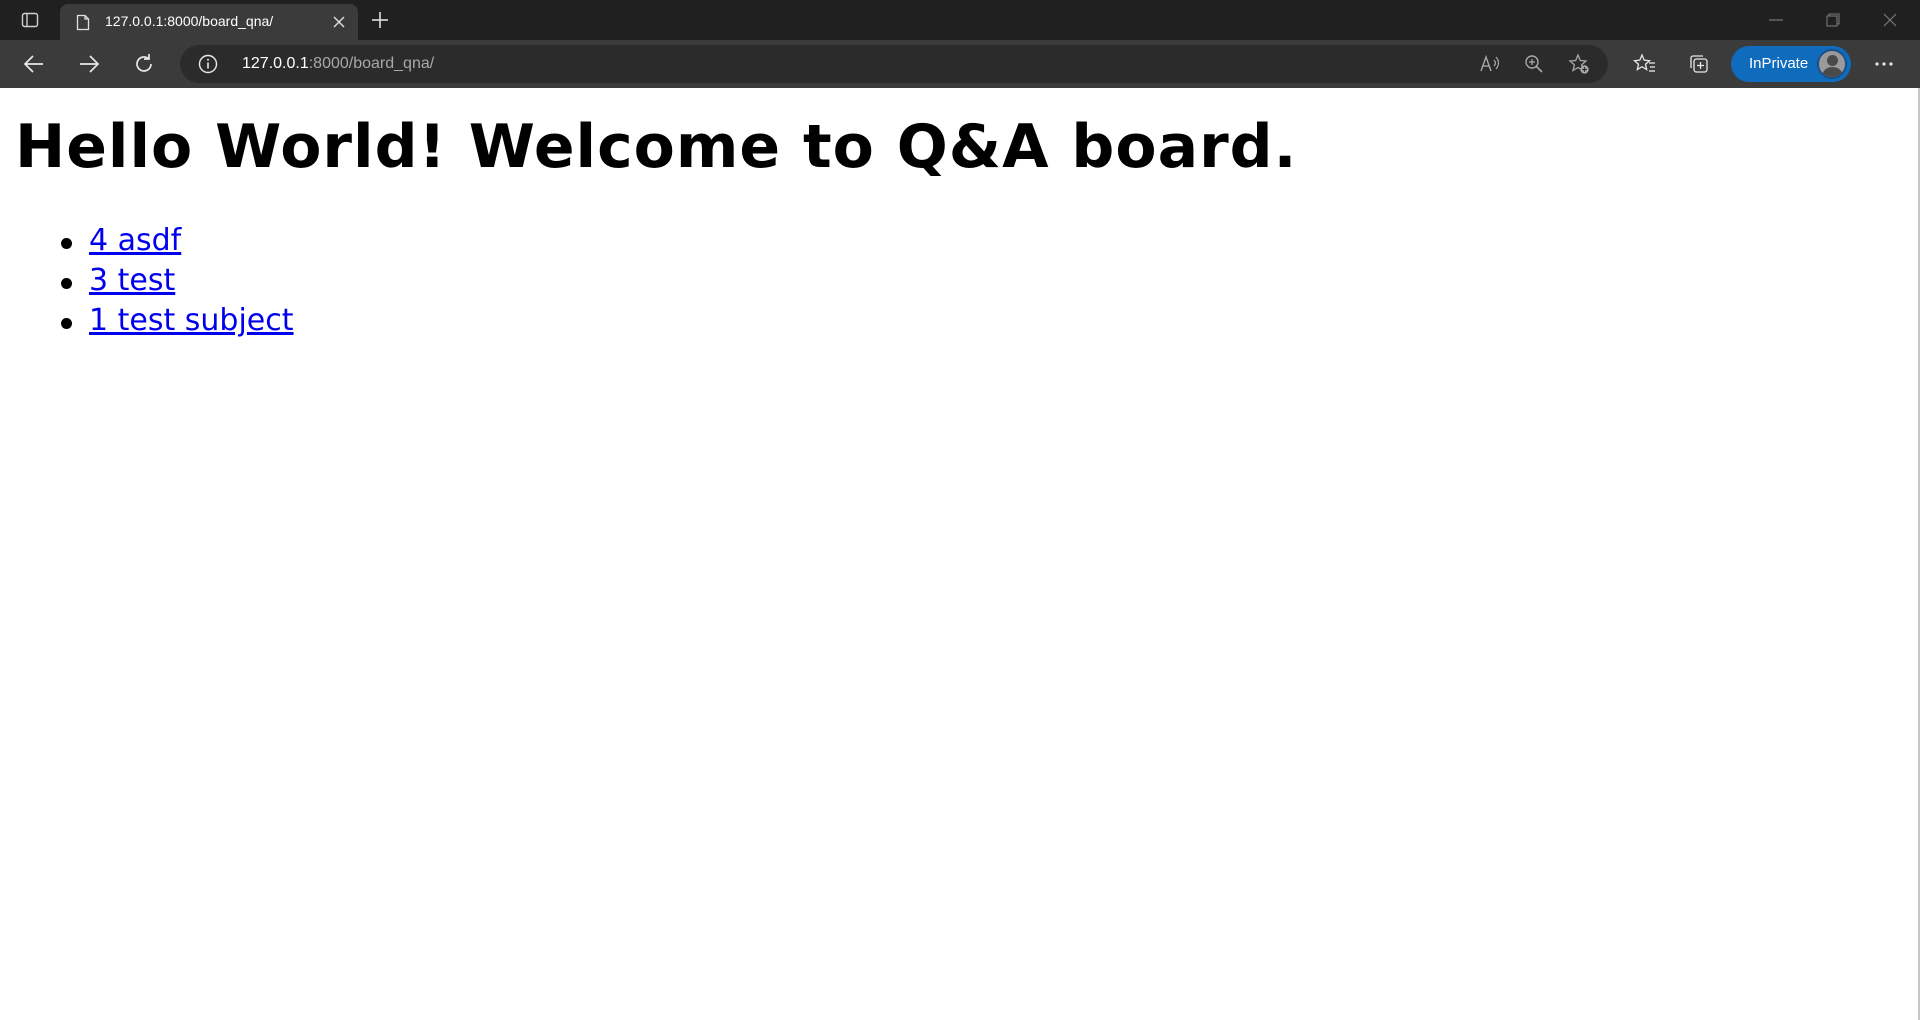 The height and width of the screenshot is (1020, 1920). Describe the element at coordinates (89, 64) in the screenshot. I see `arrow-right-icon` at that location.